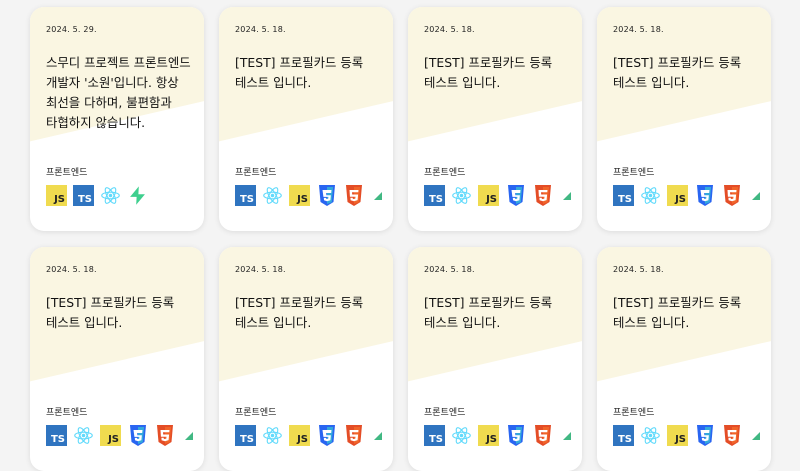  I want to click on tech-stack: JS TS, so click(97, 195).